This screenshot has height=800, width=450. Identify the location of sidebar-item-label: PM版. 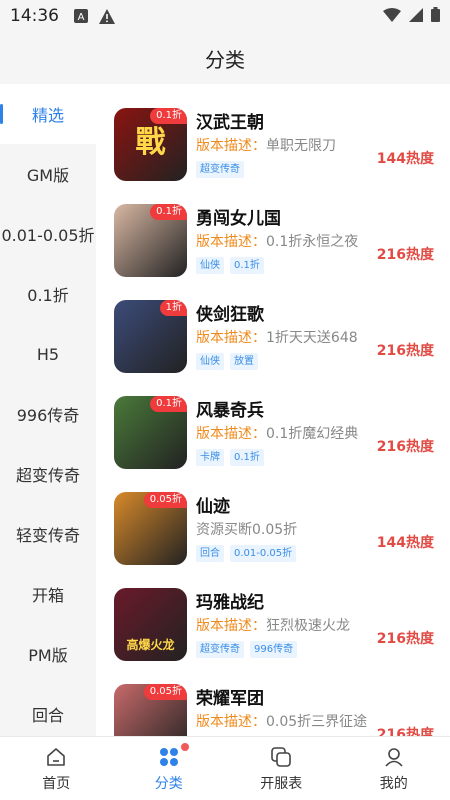
(48, 655).